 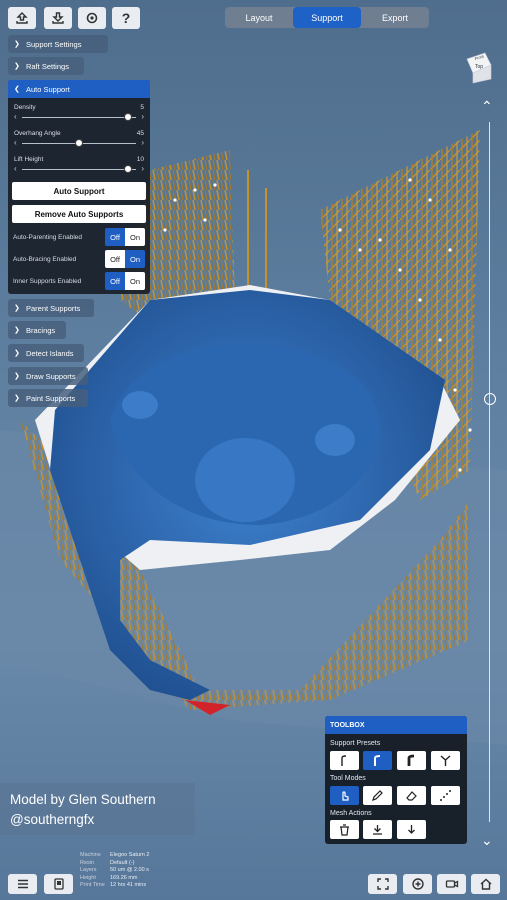 What do you see at coordinates (79, 166) in the screenshot?
I see `lift-height-slider: Lift Height 10 ‹ ›` at bounding box center [79, 166].